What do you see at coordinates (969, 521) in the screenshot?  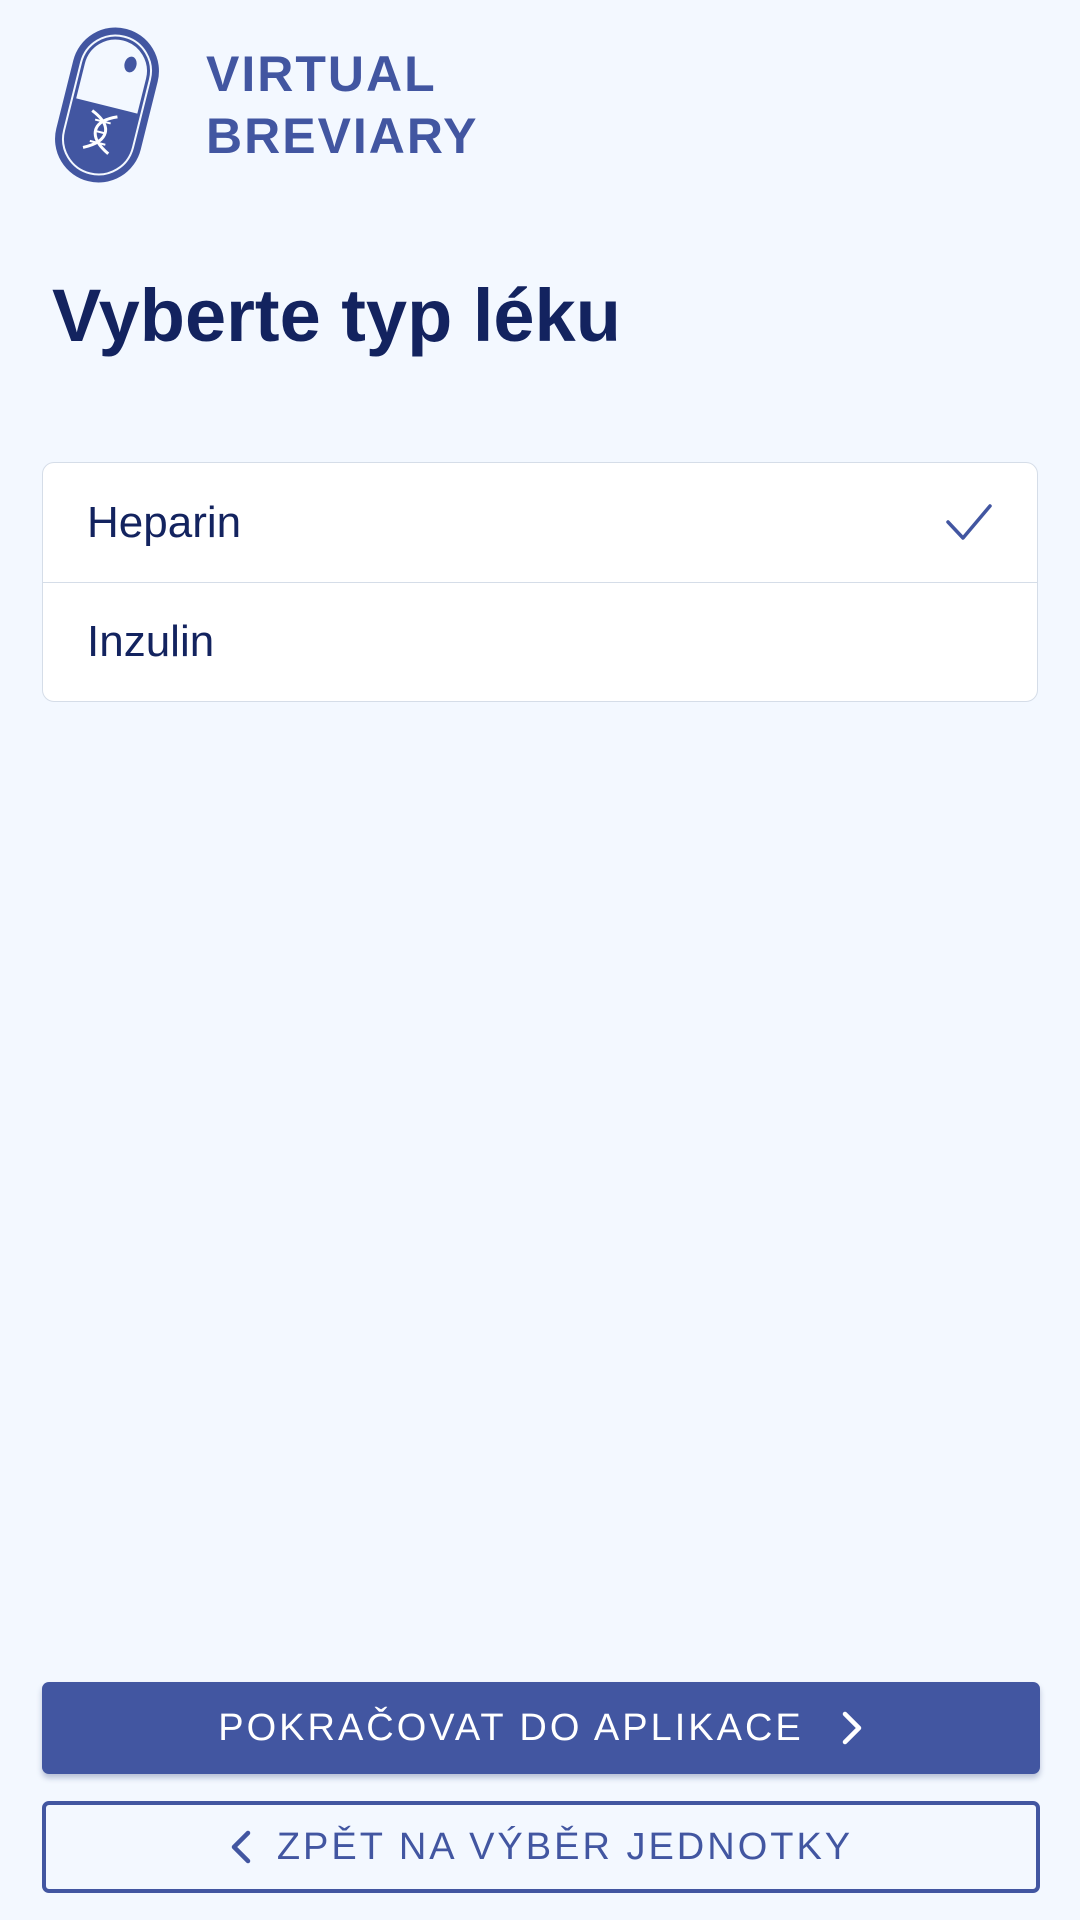 I see `check-icon` at bounding box center [969, 521].